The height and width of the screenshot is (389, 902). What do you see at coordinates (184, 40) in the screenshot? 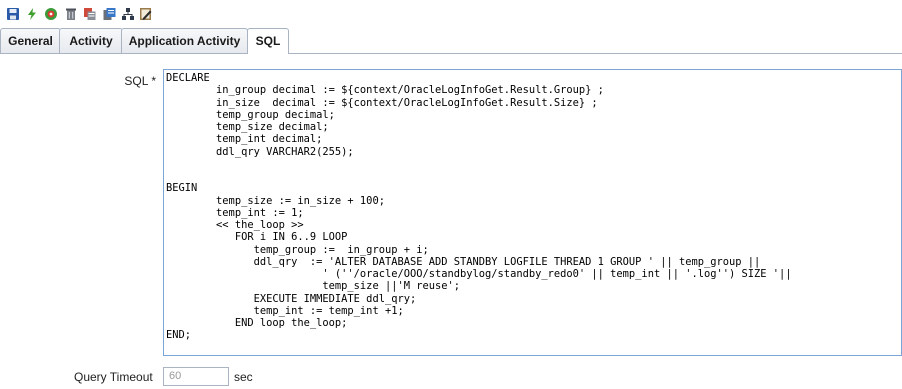
I see `tab-application-activity: Application Activity` at bounding box center [184, 40].